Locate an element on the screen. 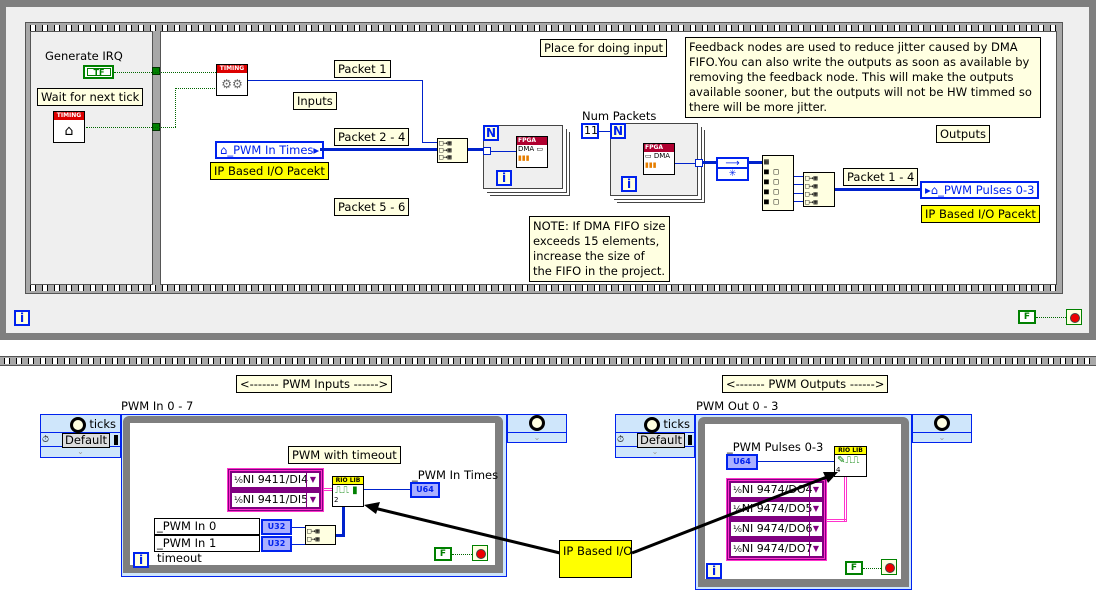  arrow-to-output-node is located at coordinates (732, 514).